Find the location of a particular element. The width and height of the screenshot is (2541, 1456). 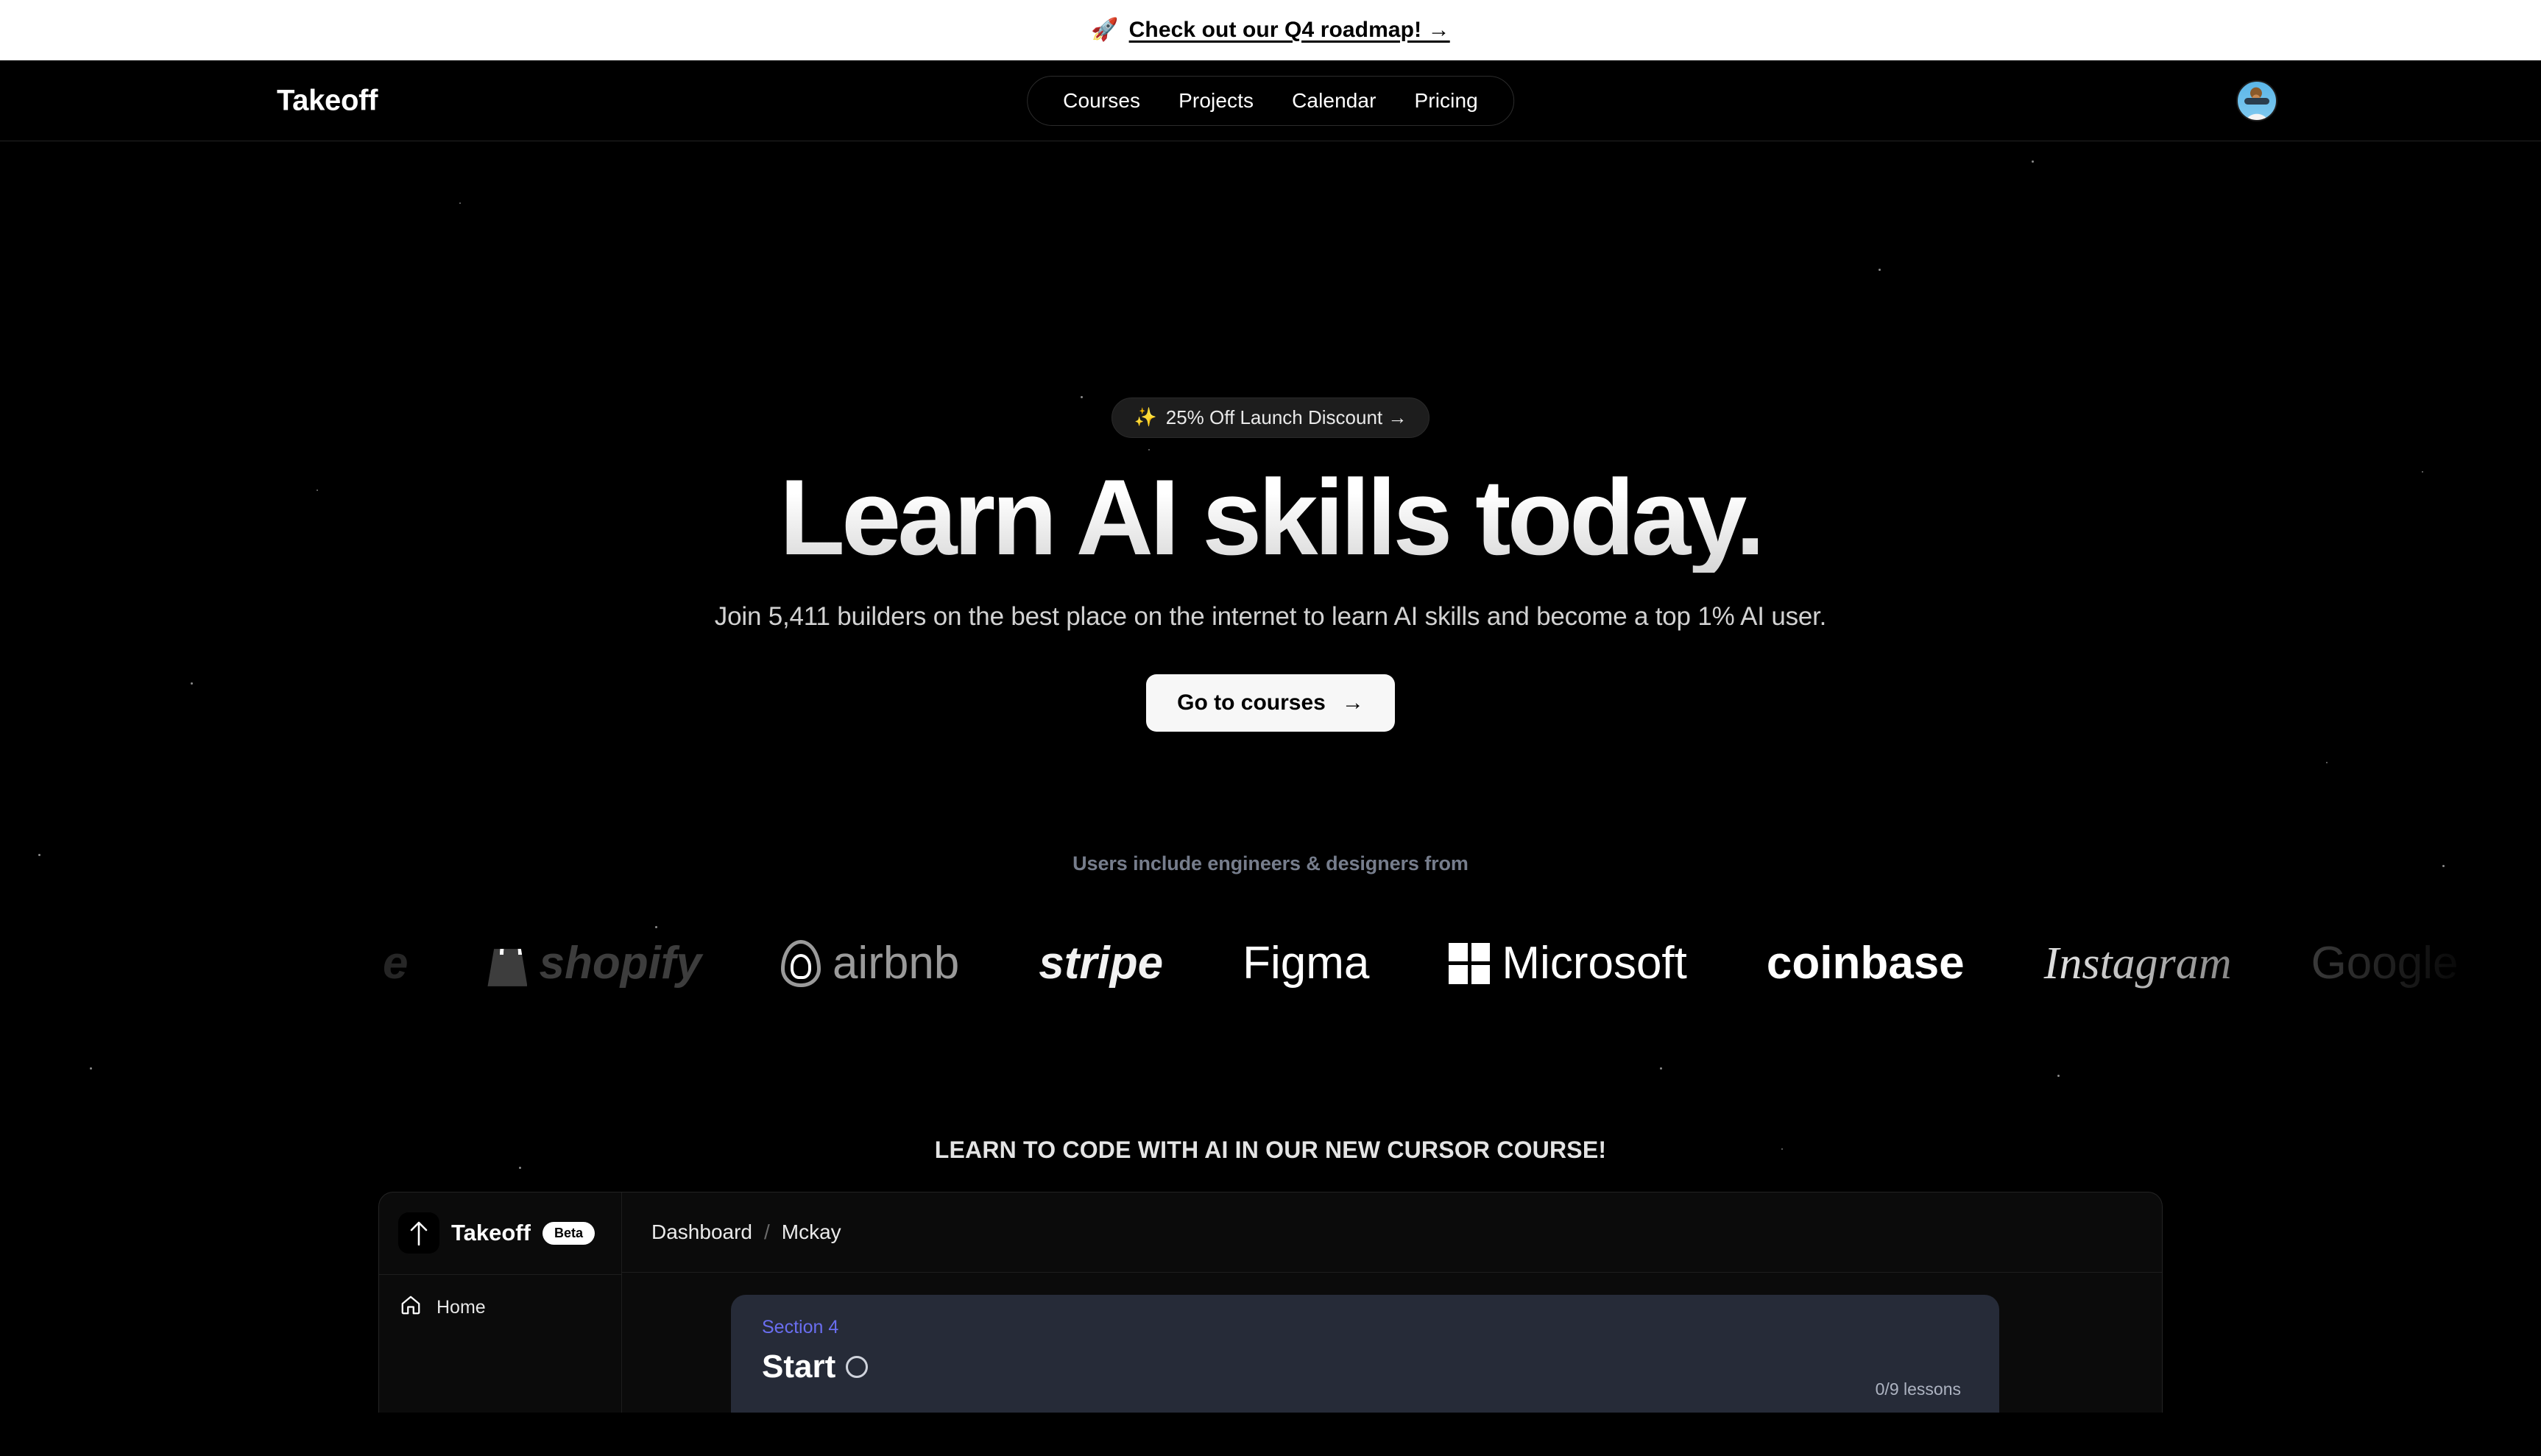

card-title-row: Start is located at coordinates (1365, 1367).